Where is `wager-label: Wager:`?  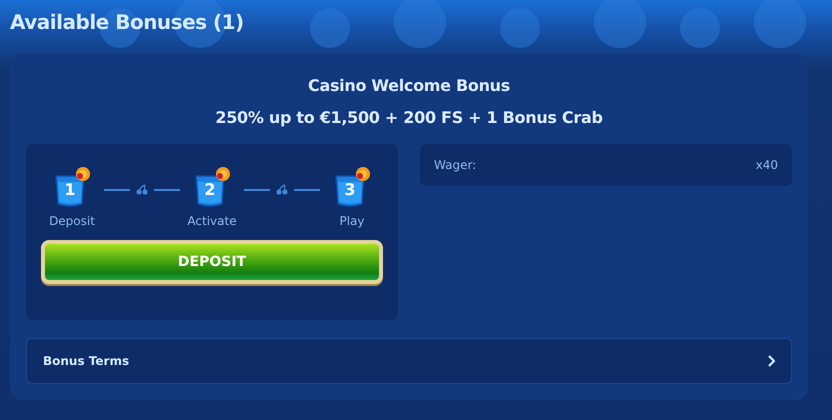 wager-label: Wager: is located at coordinates (455, 165).